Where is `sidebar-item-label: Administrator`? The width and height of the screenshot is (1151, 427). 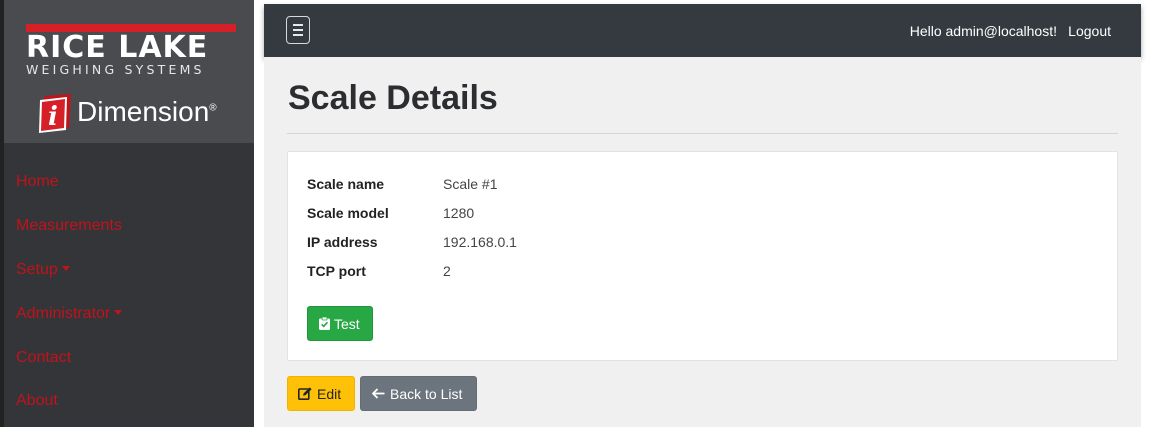 sidebar-item-label: Administrator is located at coordinates (63, 313).